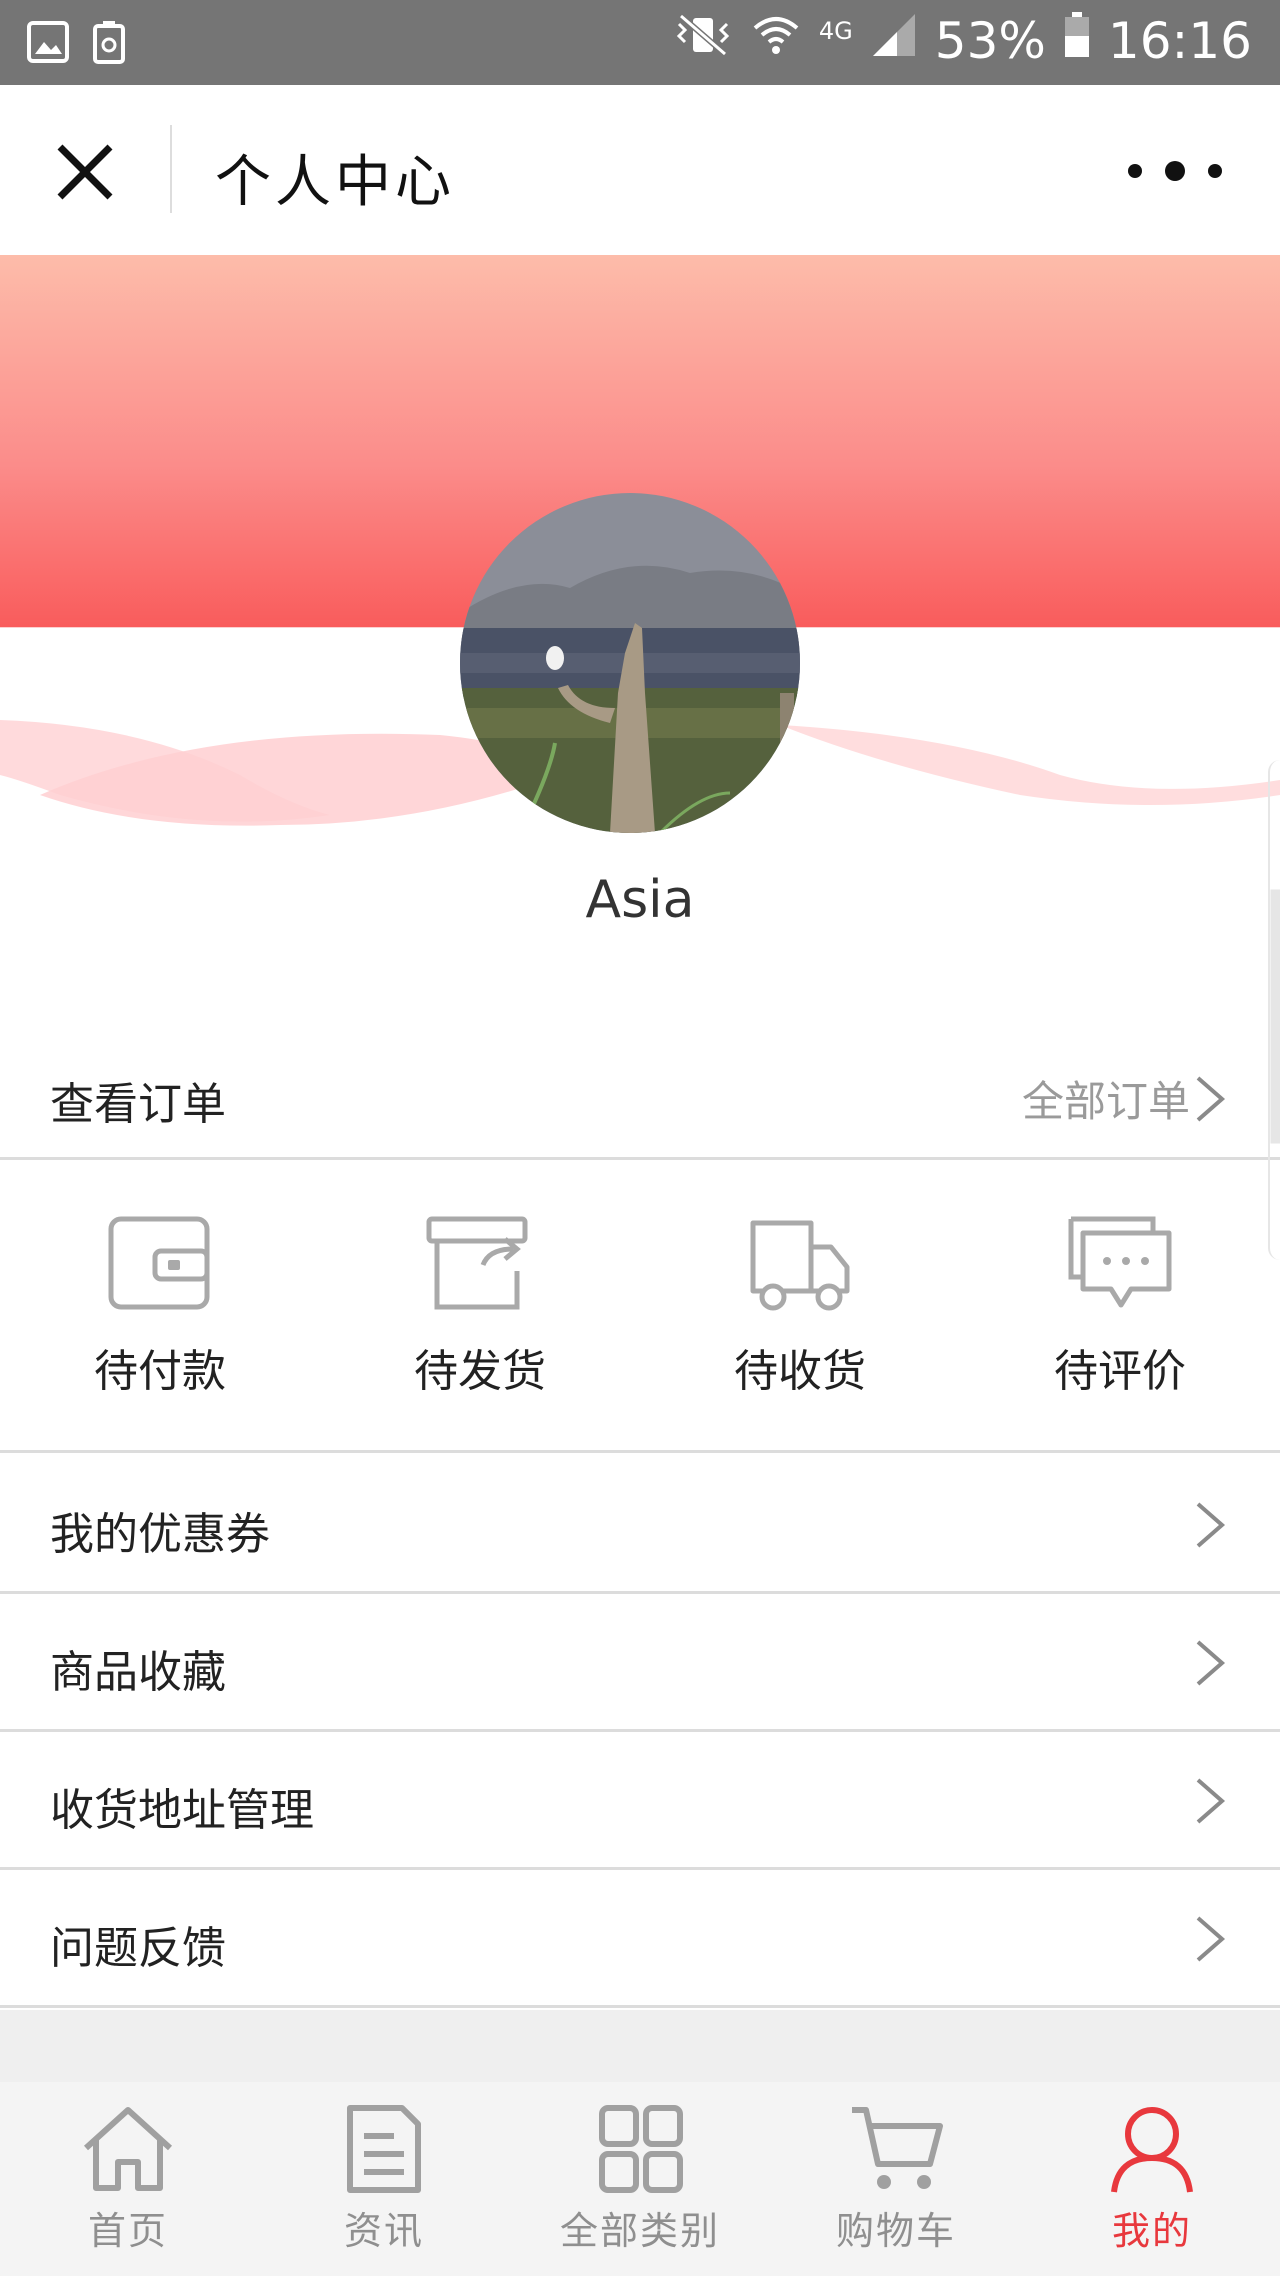 The height and width of the screenshot is (2276, 1280). I want to click on battery-percent: 53%, so click(990, 41).